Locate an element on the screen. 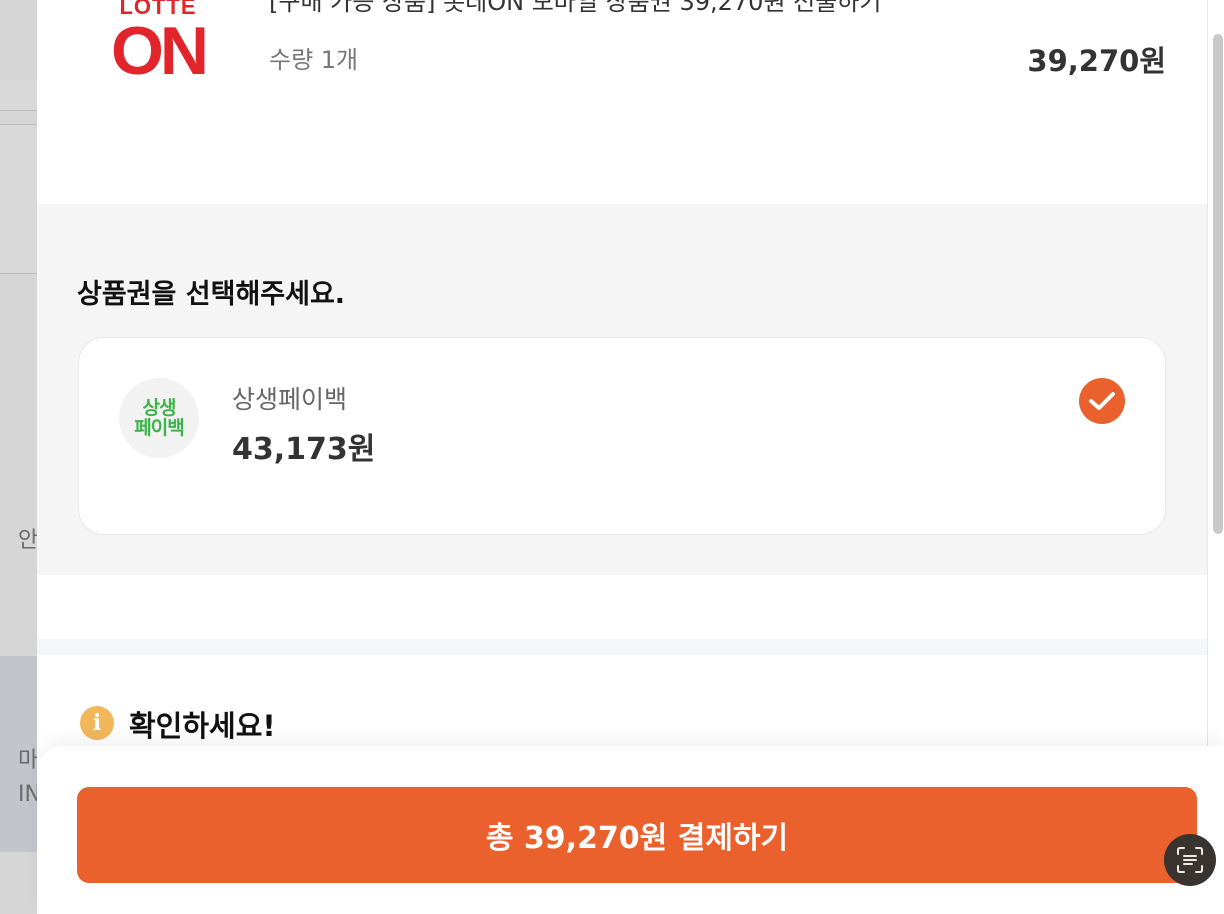  spacer is located at coordinates (622, 607).